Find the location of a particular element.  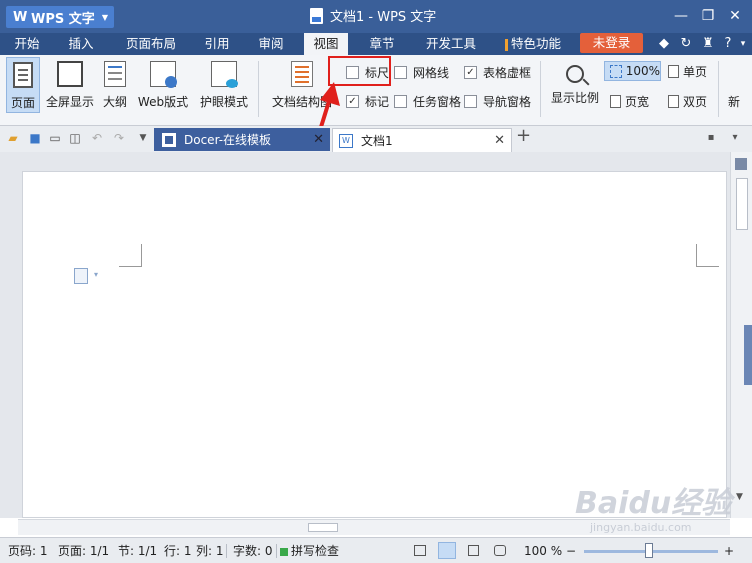

shirt-icon: ♜ is located at coordinates (708, 44).